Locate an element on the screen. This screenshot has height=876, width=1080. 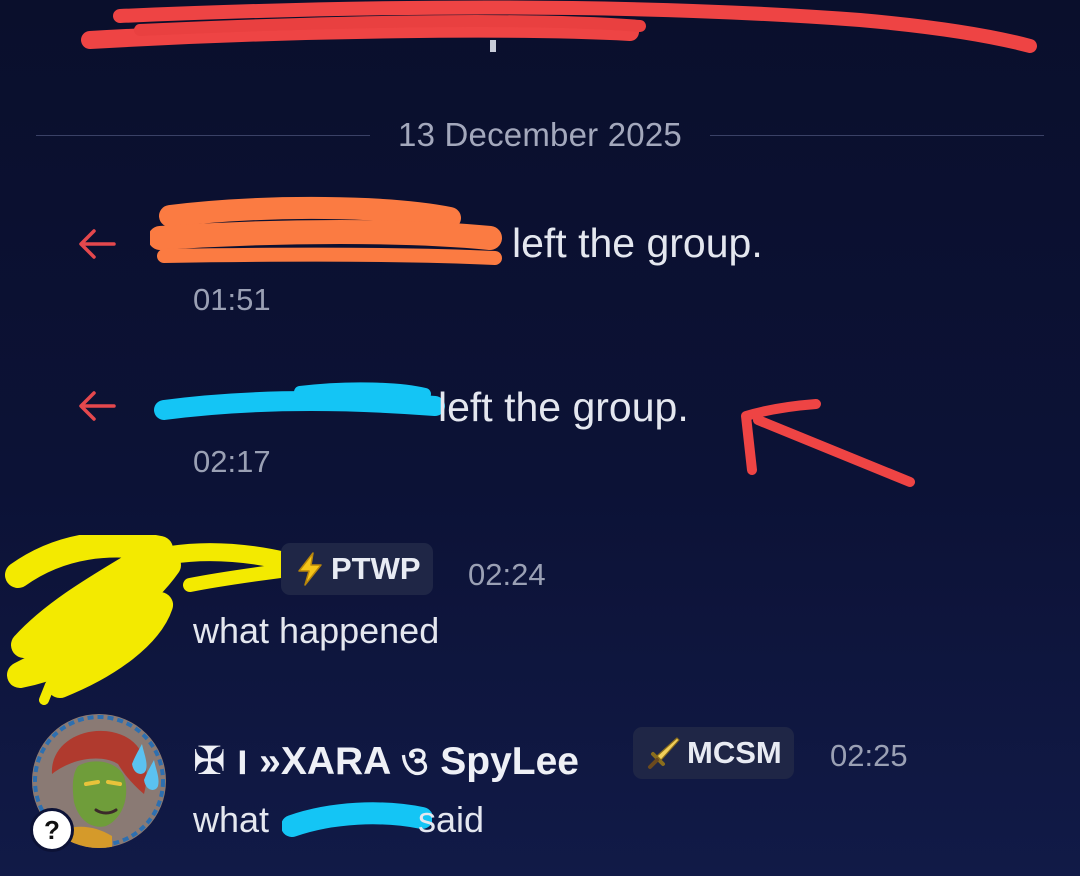
role-tag-ptwp: PTWP is located at coordinates (357, 569).